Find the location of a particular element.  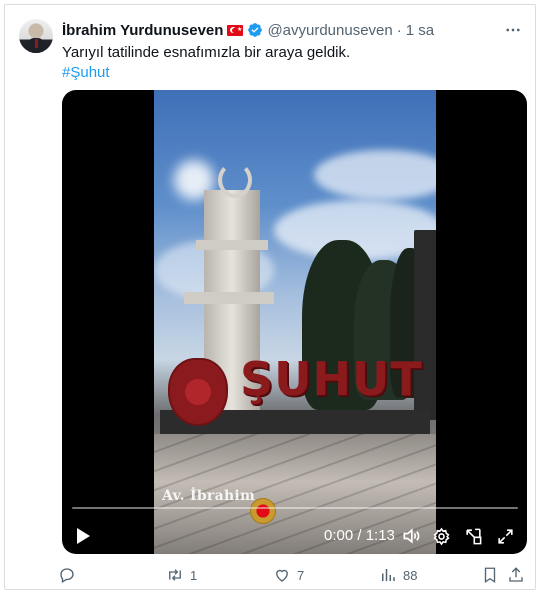

reply-icon is located at coordinates (67, 575).